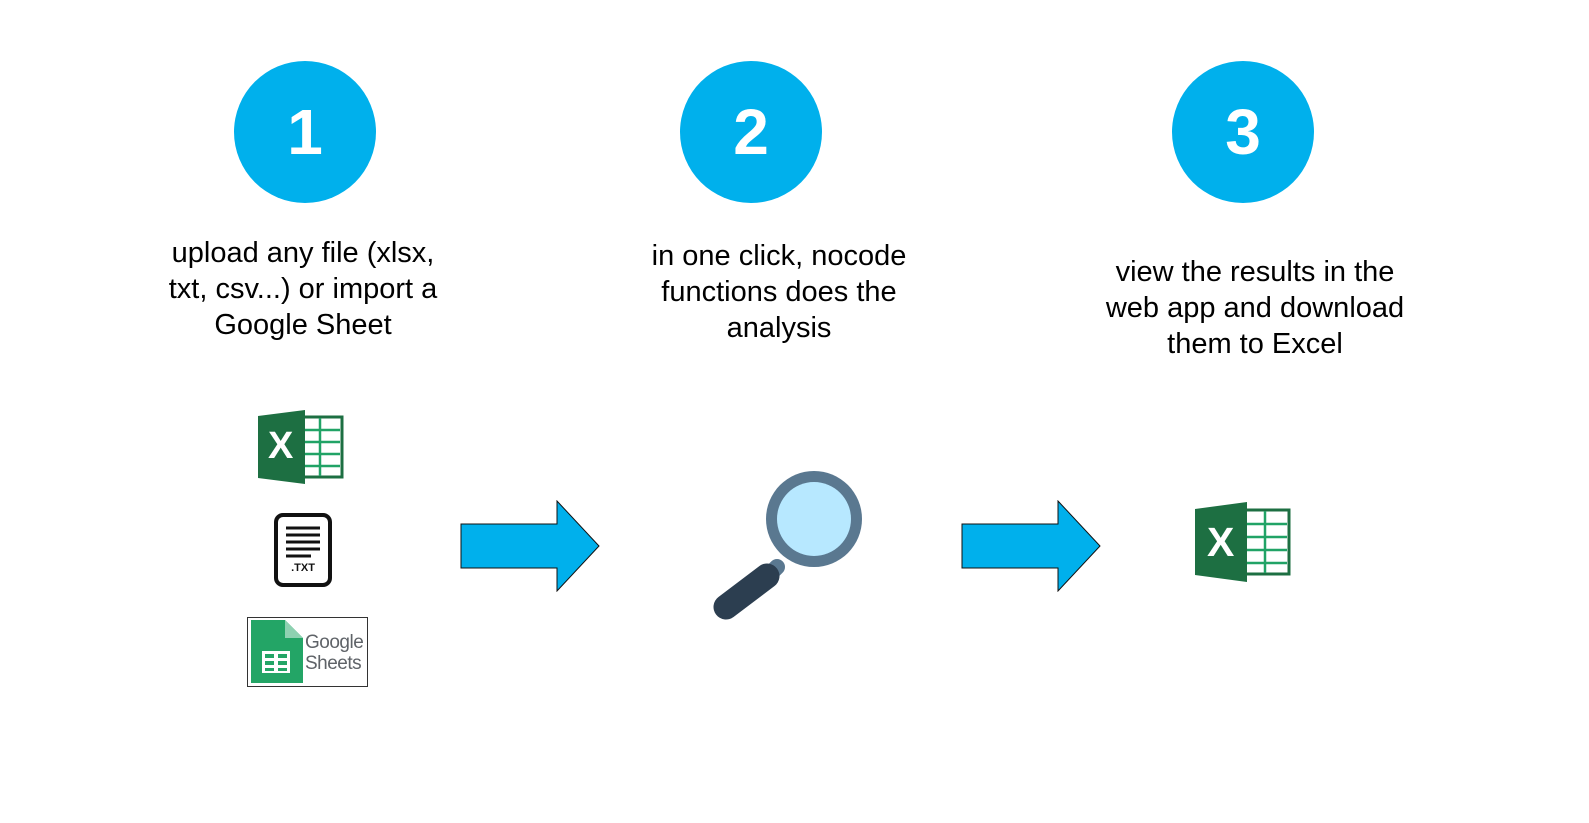 This screenshot has height=823, width=1589. Describe the element at coordinates (1243, 132) in the screenshot. I see `step-3-number: 3` at that location.